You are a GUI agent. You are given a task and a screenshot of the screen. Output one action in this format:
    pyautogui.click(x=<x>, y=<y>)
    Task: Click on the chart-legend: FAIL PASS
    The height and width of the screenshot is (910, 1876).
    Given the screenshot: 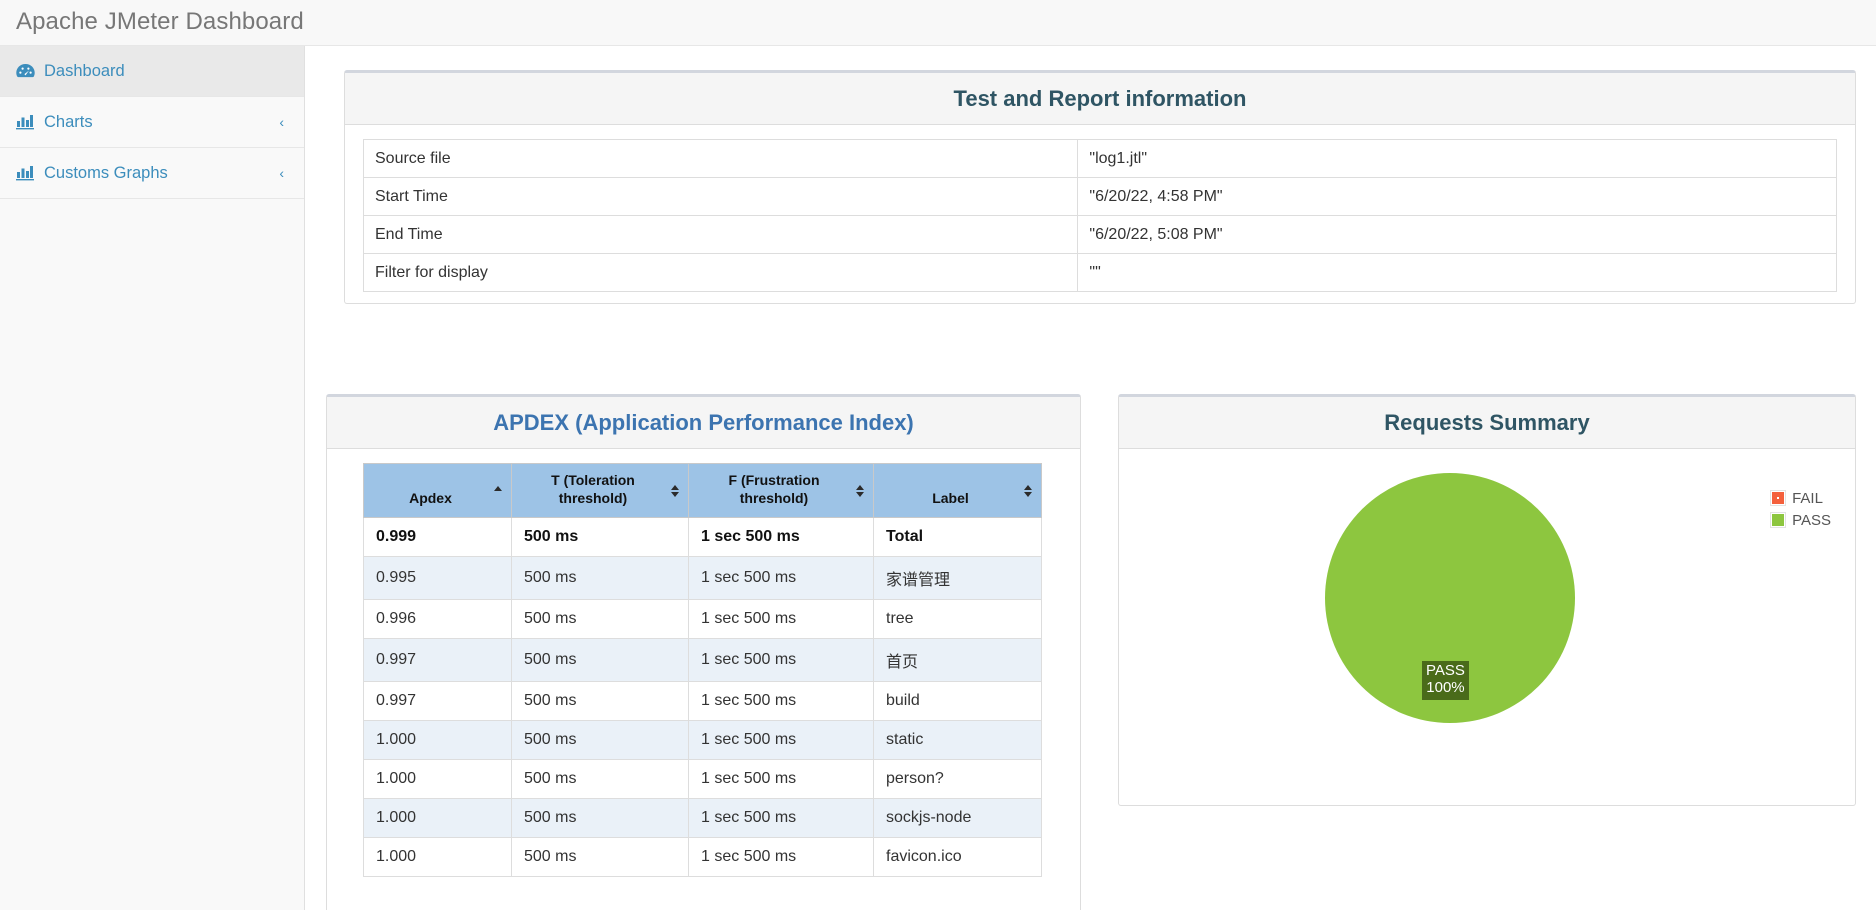 What is the action you would take?
    pyautogui.click(x=1800, y=509)
    